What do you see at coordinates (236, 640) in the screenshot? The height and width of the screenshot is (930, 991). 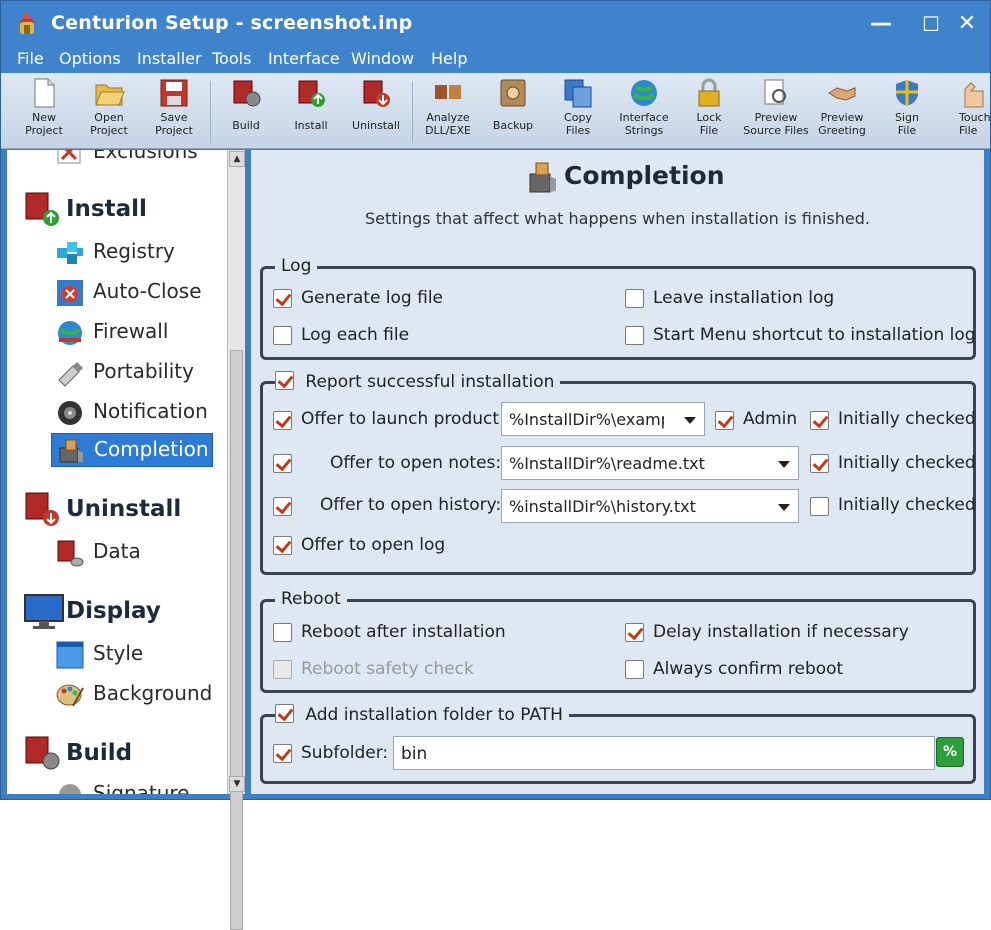 I see `scrollbar-thumb` at bounding box center [236, 640].